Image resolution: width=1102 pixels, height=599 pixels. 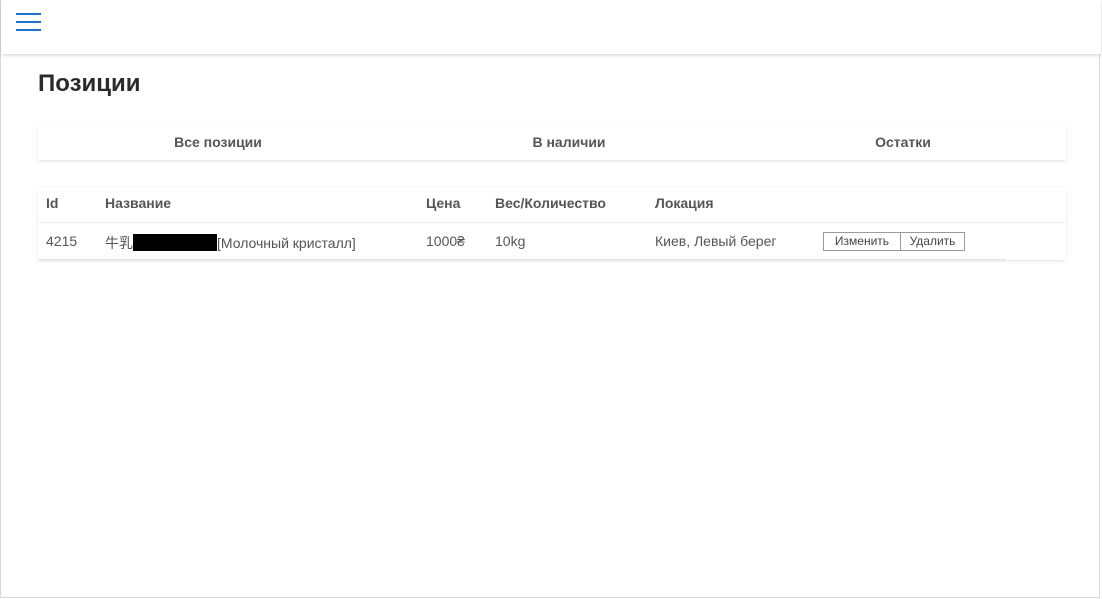 I want to click on cell-location: Киев, Левый берег, so click(x=716, y=241).